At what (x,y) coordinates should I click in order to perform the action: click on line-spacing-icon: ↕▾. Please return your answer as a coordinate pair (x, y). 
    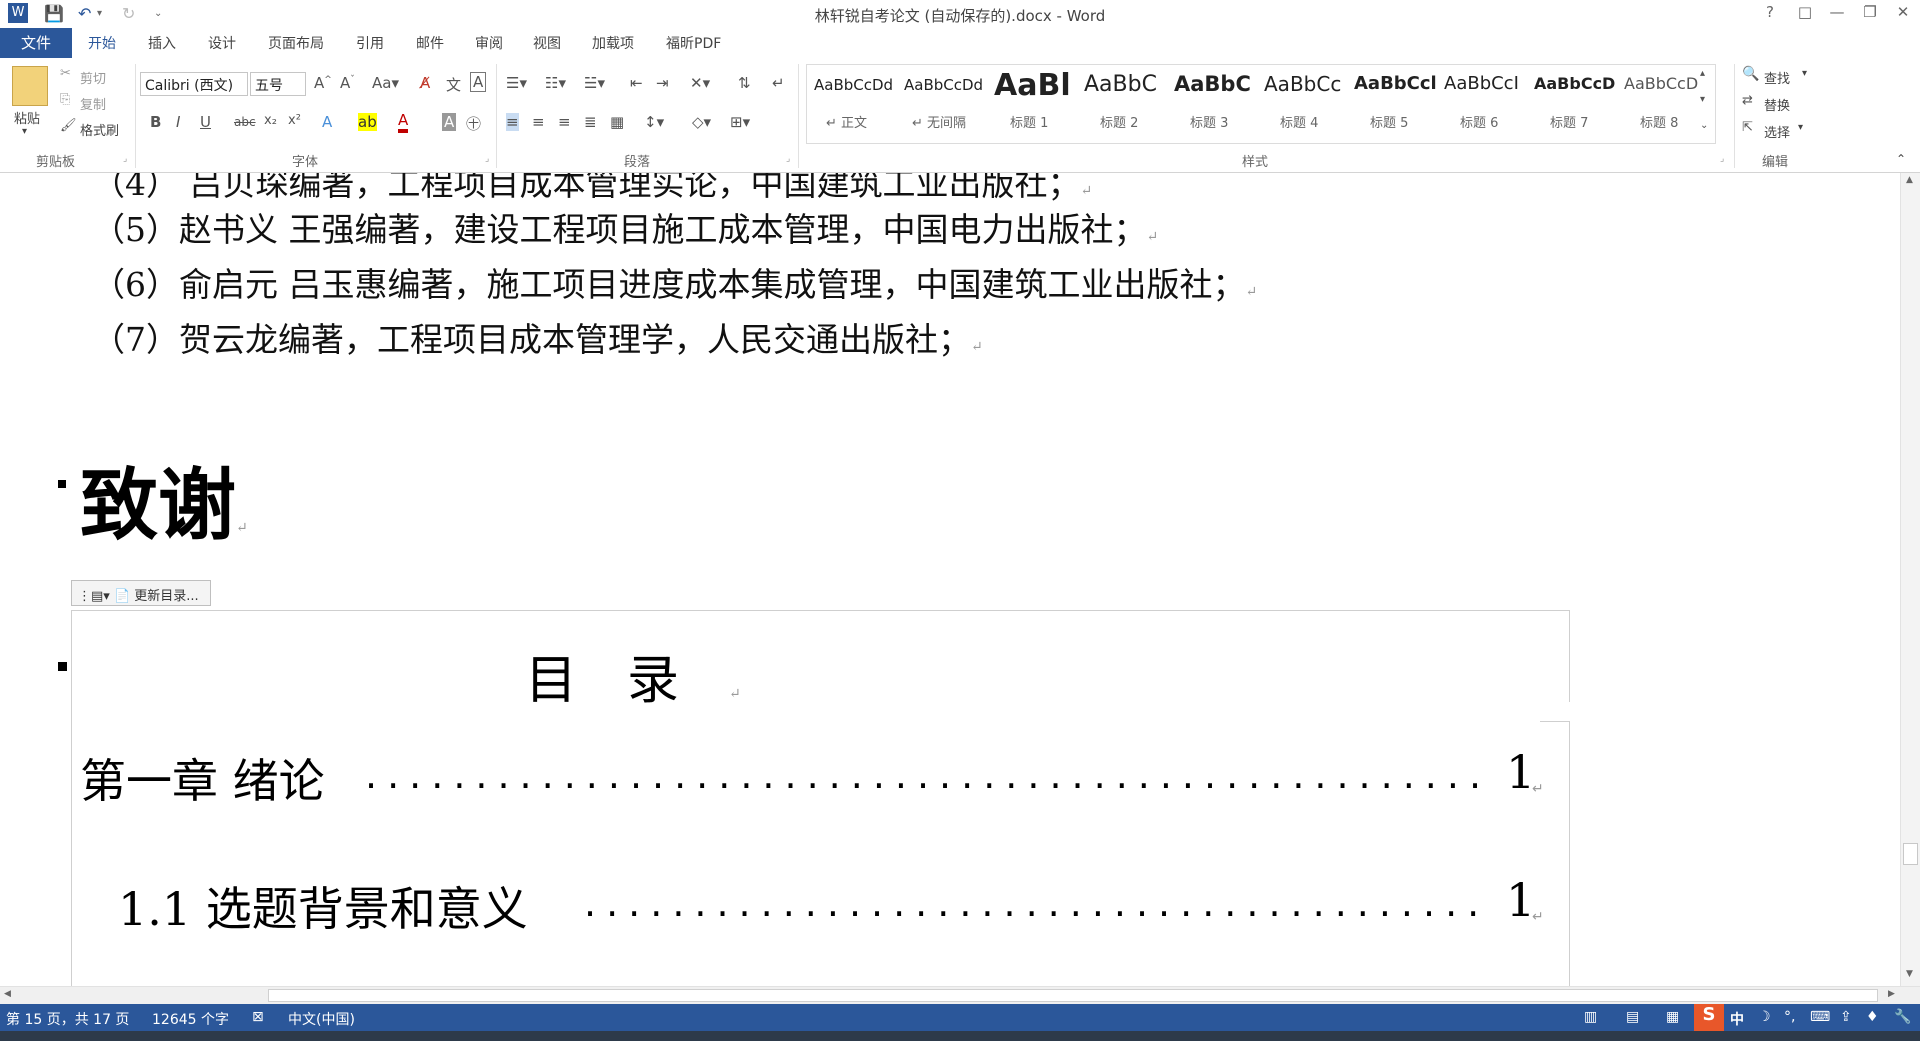
    Looking at the image, I should click on (654, 122).